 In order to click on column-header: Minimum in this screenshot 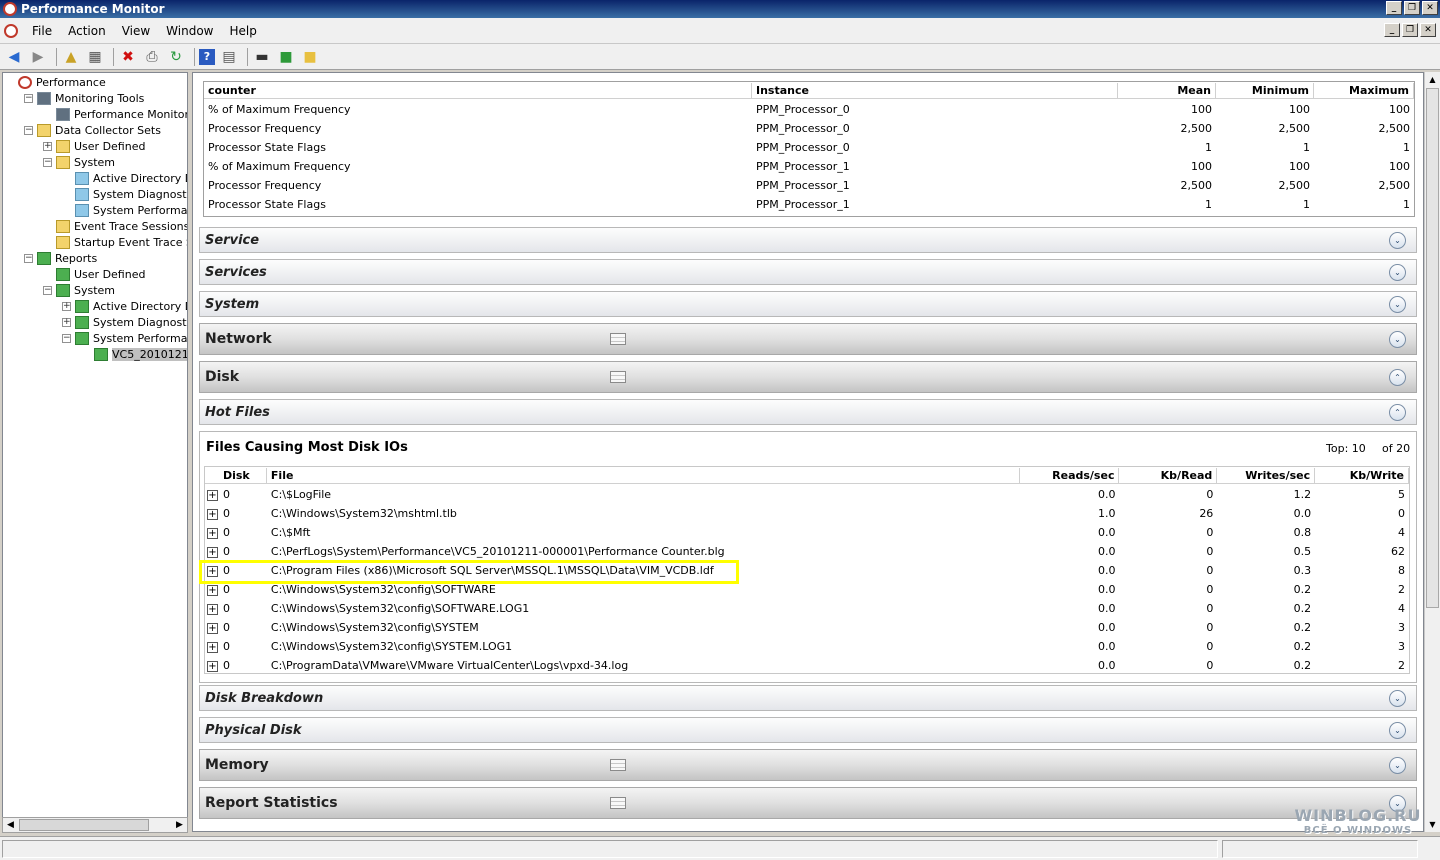, I will do `click(1265, 91)`.